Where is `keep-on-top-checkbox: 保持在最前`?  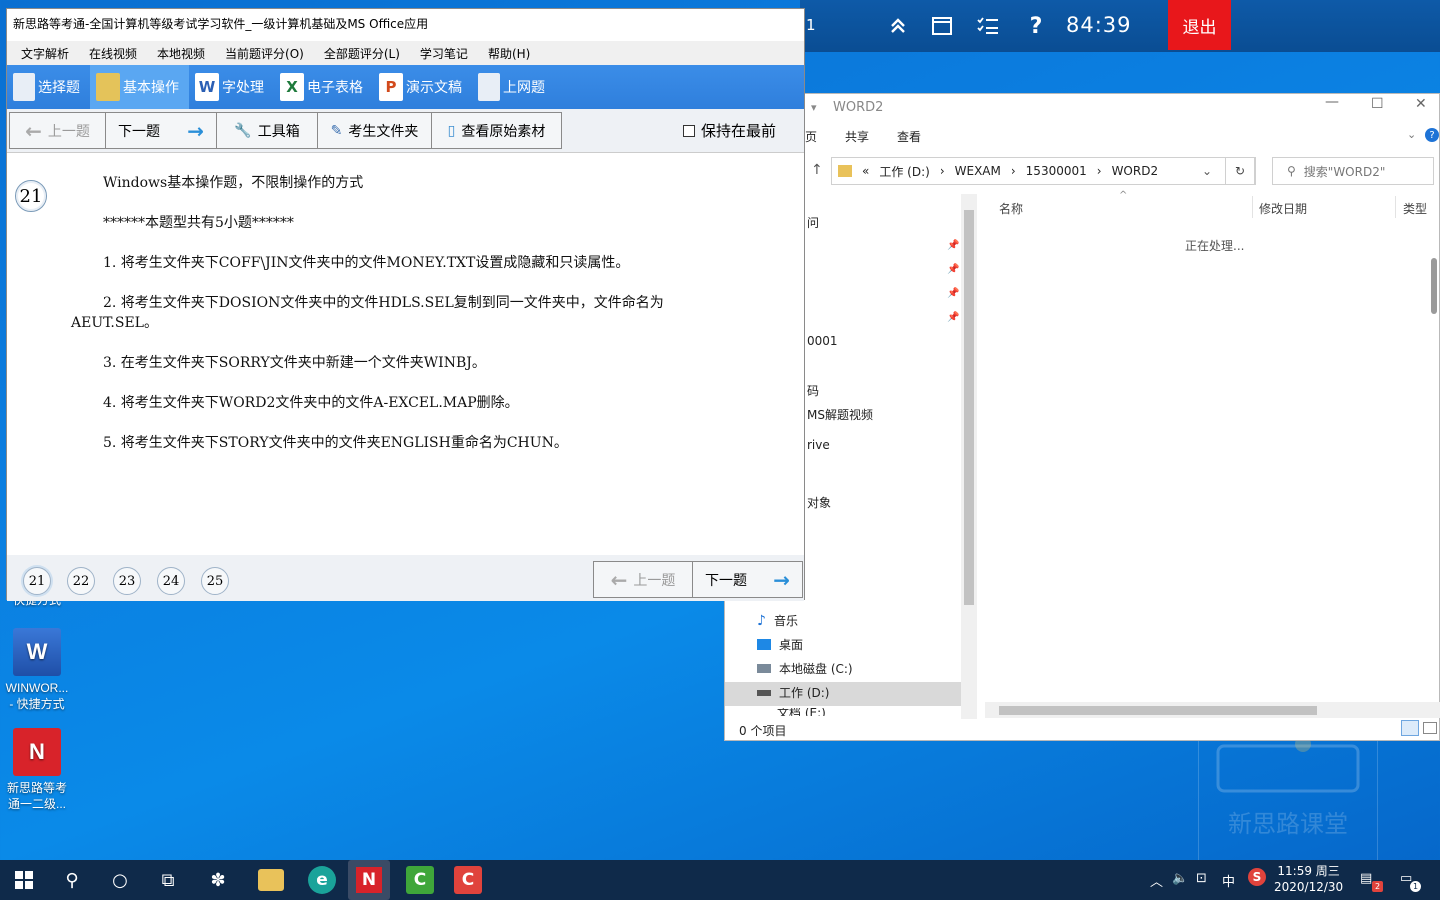
keep-on-top-checkbox: 保持在最前 is located at coordinates (729, 130).